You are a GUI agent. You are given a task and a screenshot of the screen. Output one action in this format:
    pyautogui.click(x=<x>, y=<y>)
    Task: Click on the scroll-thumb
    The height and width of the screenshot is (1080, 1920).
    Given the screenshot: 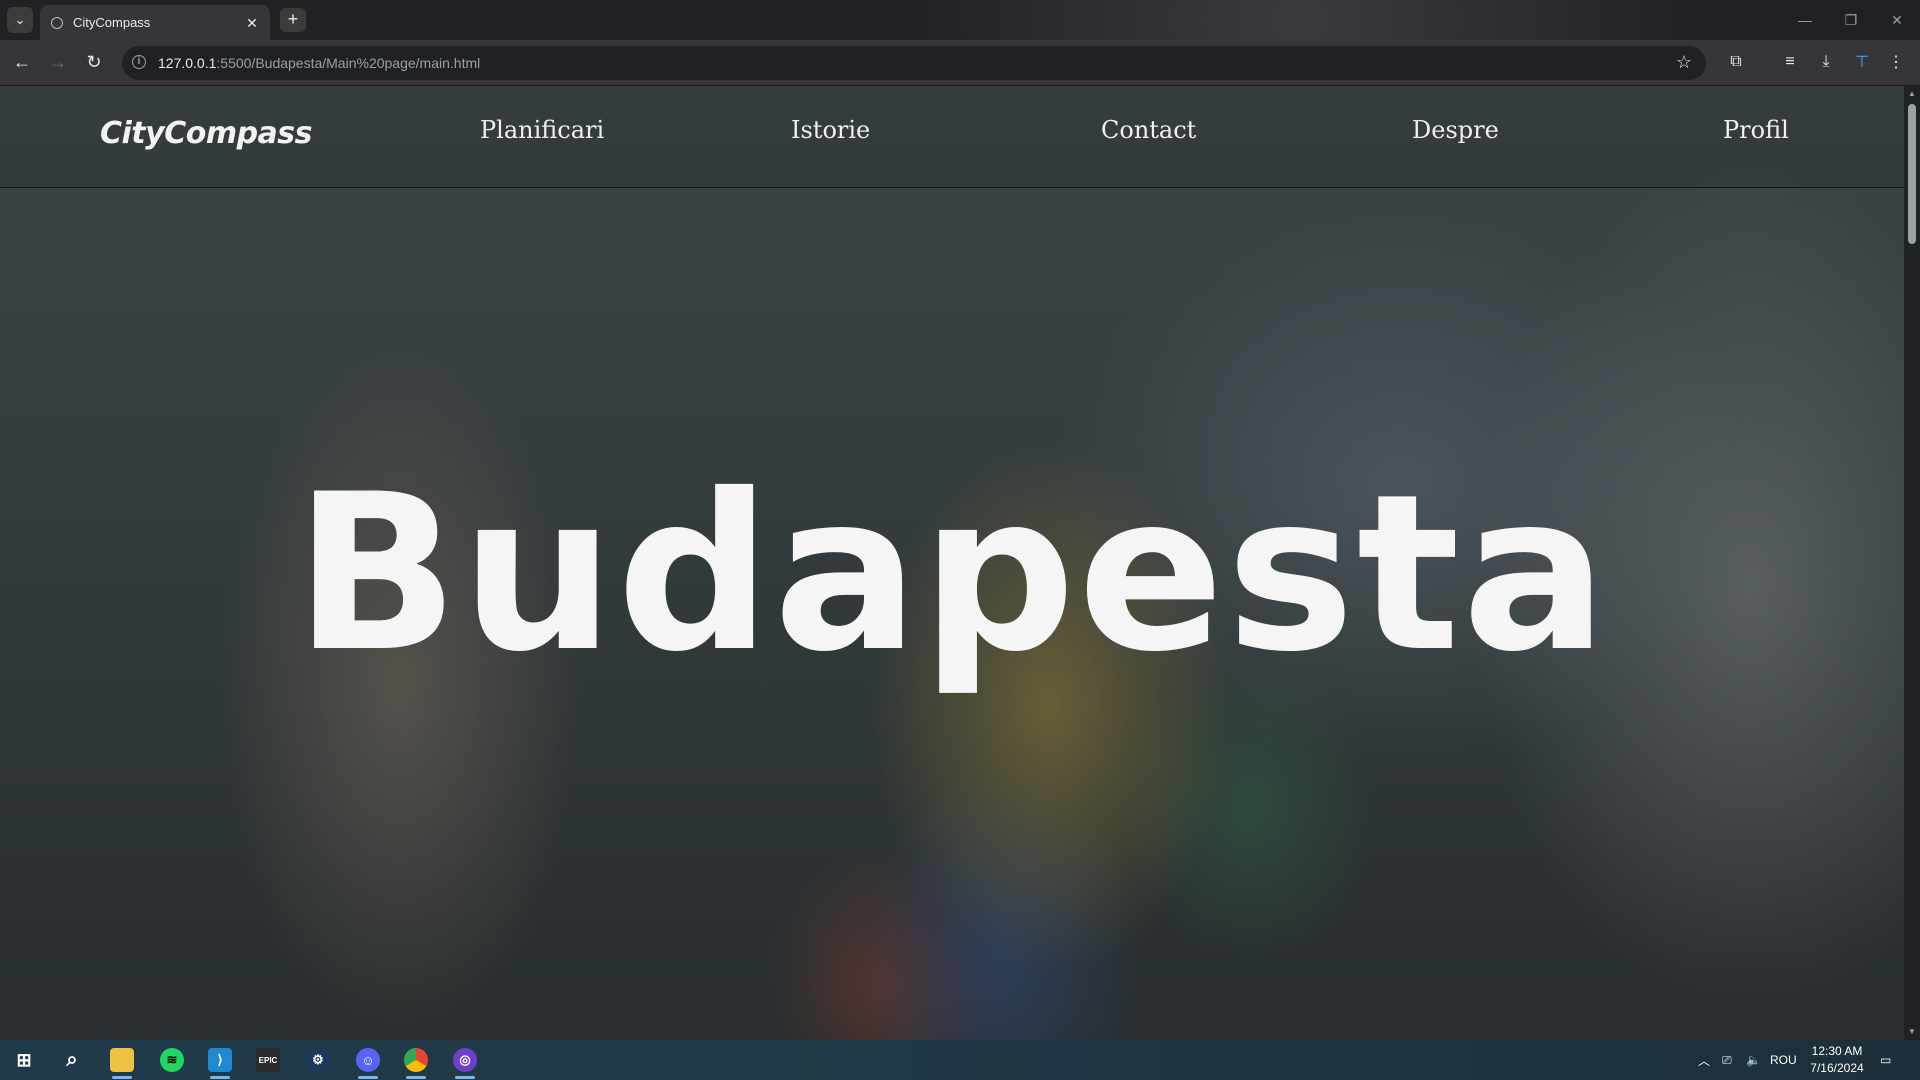 What is the action you would take?
    pyautogui.click(x=1912, y=174)
    